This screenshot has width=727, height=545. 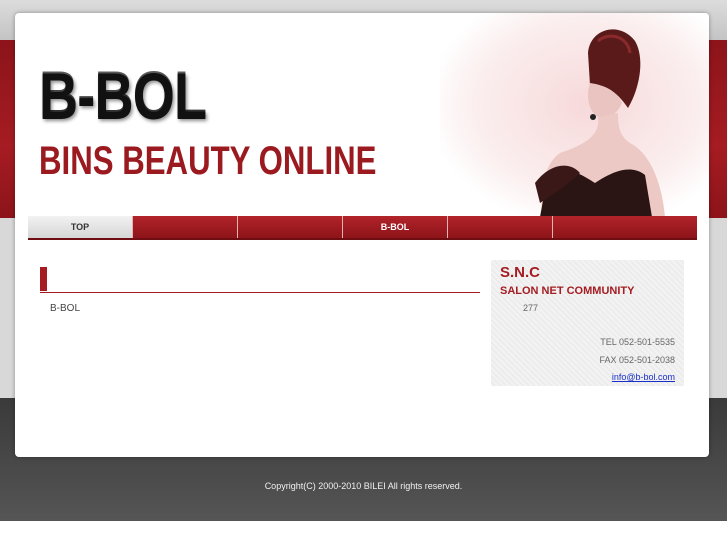 I want to click on main-nav: TOP B-BOL, so click(x=362, y=228).